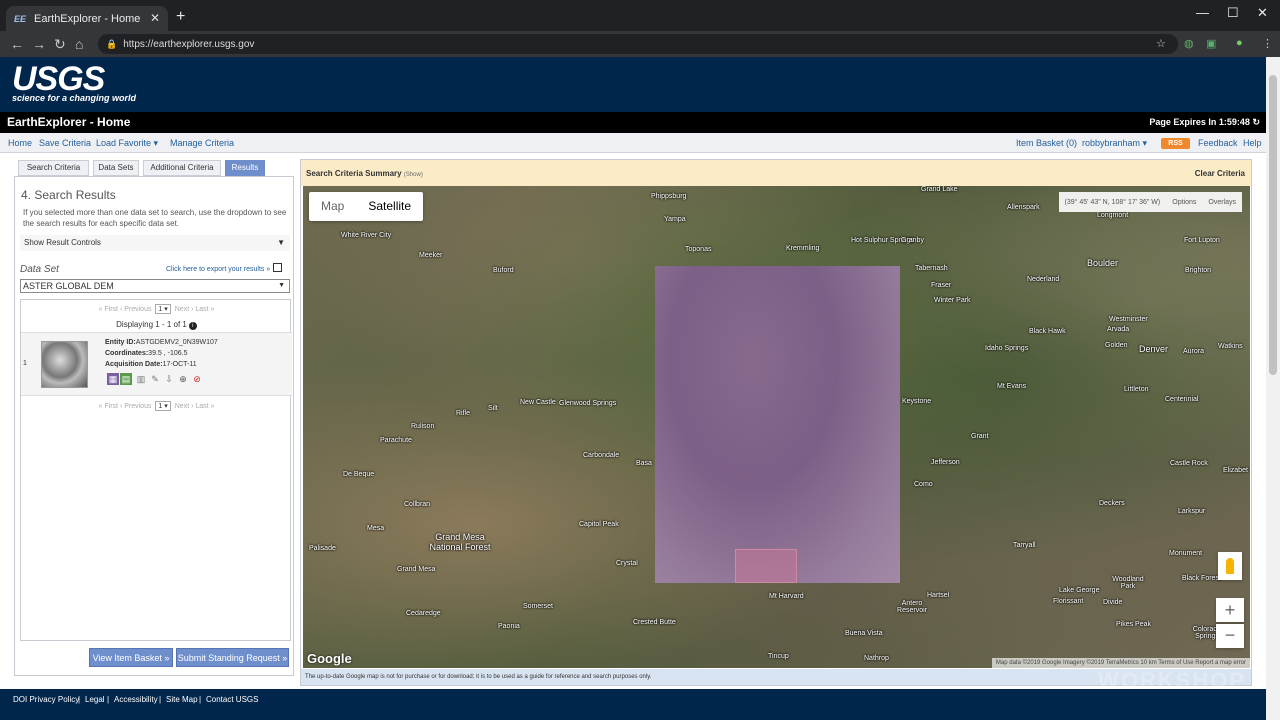 This screenshot has width=1280, height=720. I want to click on result-thumbnail, so click(64, 364).